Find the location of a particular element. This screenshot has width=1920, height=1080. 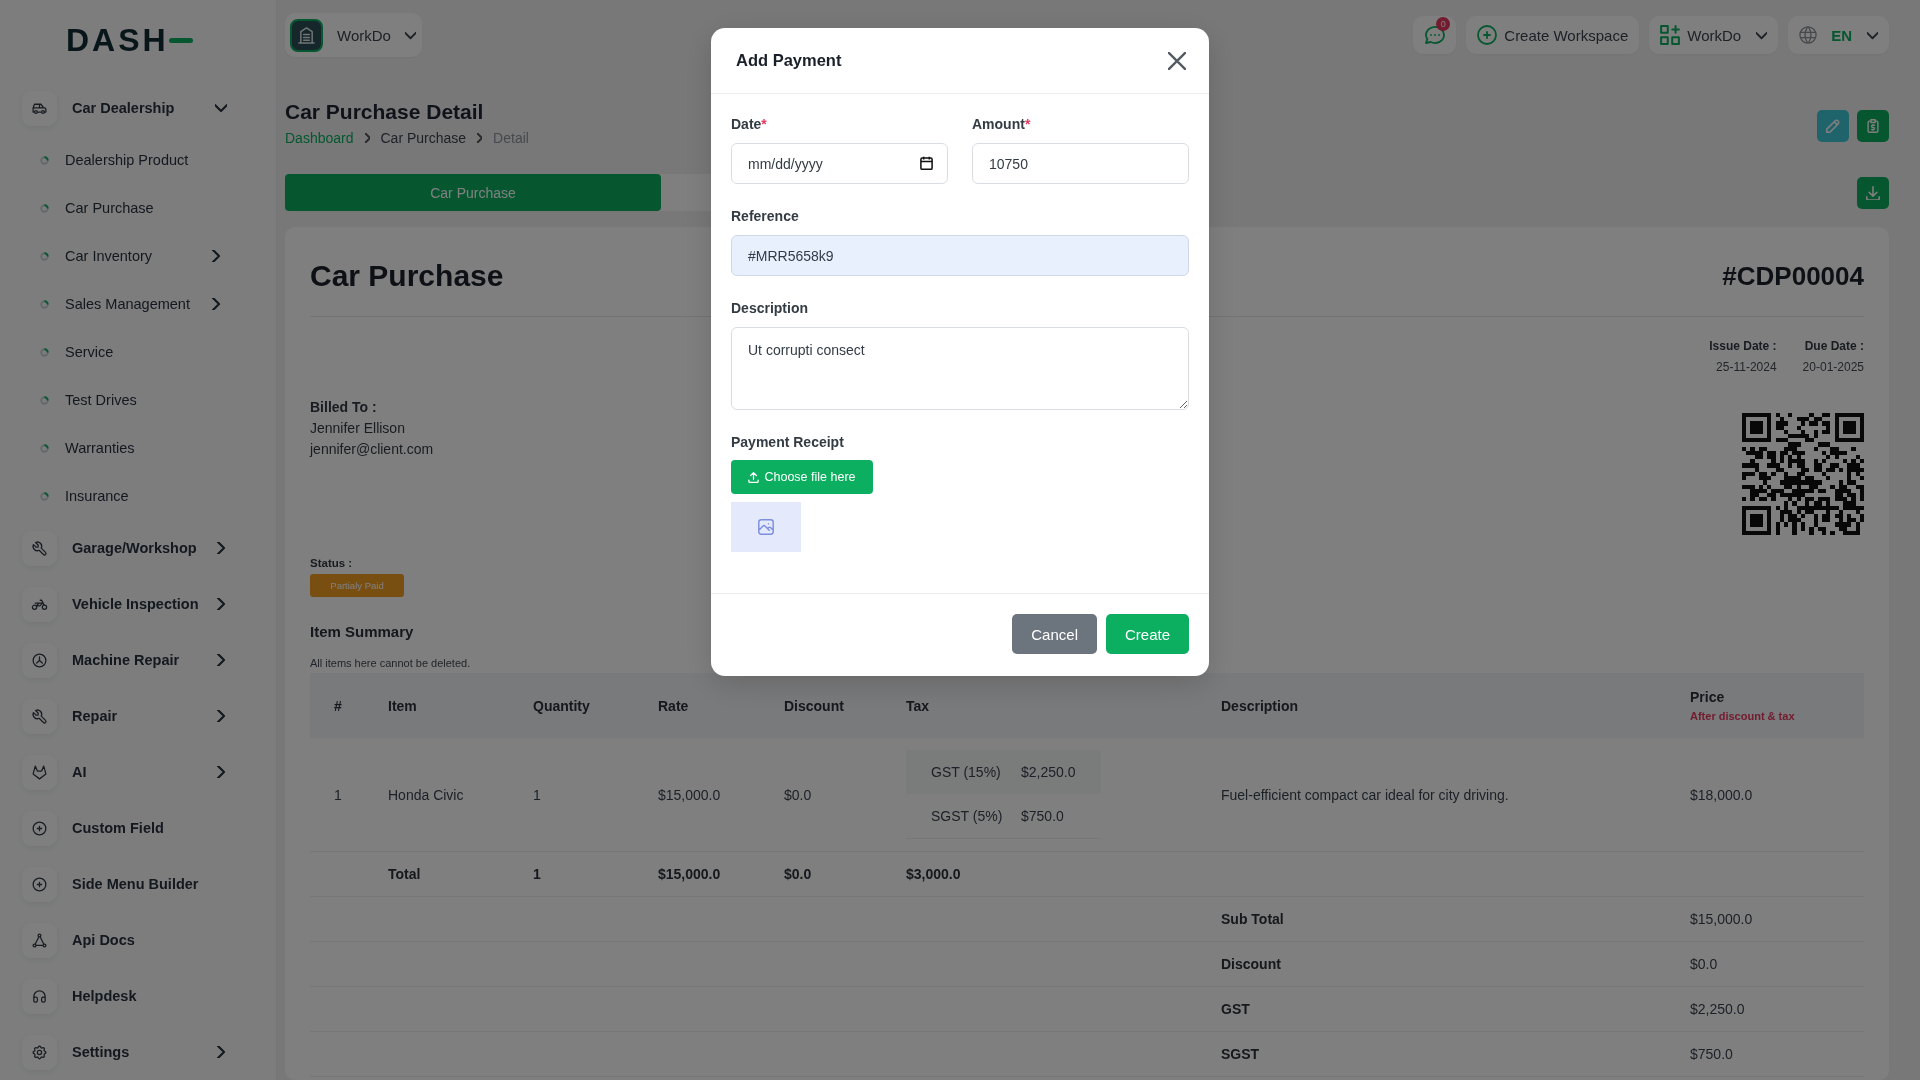

table-cell-text: GST (15%) is located at coordinates (966, 772).